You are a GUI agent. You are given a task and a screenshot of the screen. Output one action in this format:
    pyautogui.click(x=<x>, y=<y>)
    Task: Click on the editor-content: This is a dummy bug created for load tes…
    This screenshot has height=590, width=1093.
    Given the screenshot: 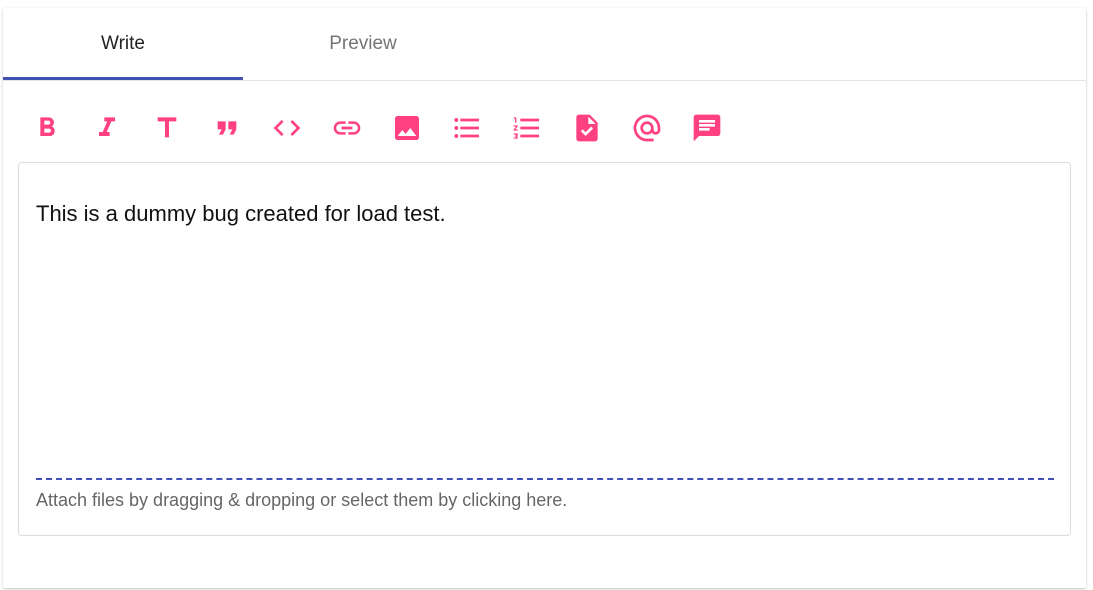 What is the action you would take?
    pyautogui.click(x=241, y=214)
    